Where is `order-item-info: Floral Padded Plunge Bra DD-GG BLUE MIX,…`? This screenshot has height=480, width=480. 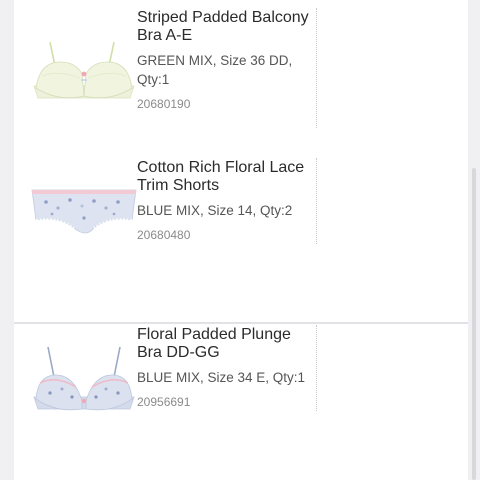
order-item-info: Floral Padded Plunge Bra DD-GG BLUE MIX,… is located at coordinates (224, 367).